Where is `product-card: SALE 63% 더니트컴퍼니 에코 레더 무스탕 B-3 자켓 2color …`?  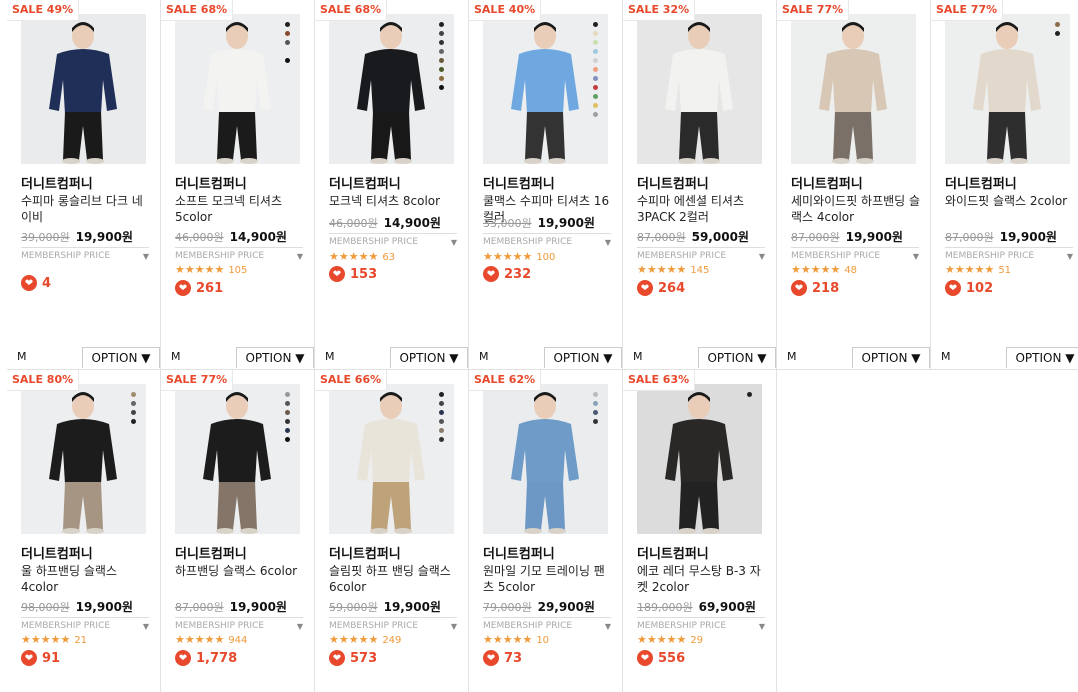 product-card: SALE 63% 더니트컴퍼니 에코 레더 무스탕 B-3 자켓 2color … is located at coordinates (700, 531).